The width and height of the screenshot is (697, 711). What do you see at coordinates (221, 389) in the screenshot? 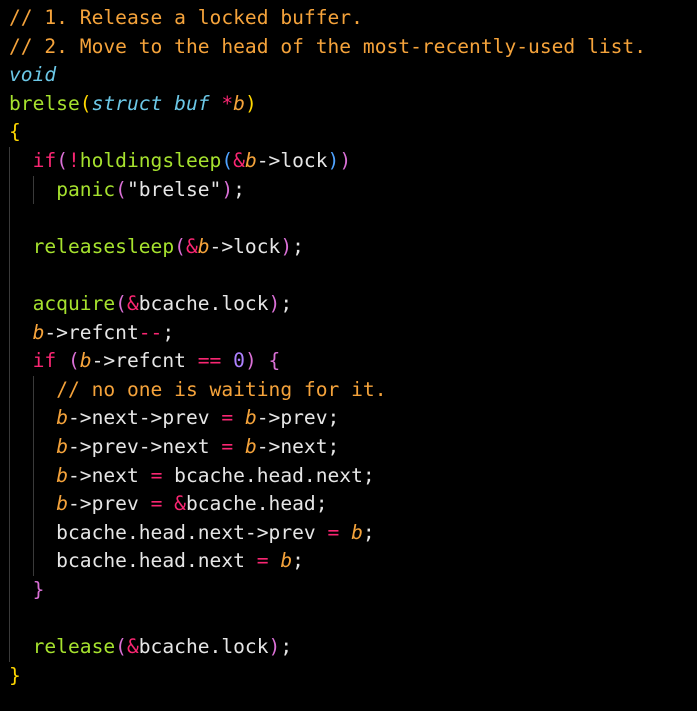
I see `code-token: // no one is waiting for it.` at bounding box center [221, 389].